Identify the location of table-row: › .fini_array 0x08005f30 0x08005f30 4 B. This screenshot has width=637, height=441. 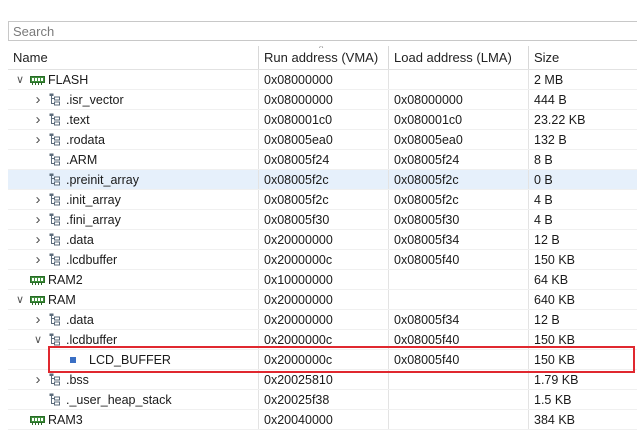
(322, 220).